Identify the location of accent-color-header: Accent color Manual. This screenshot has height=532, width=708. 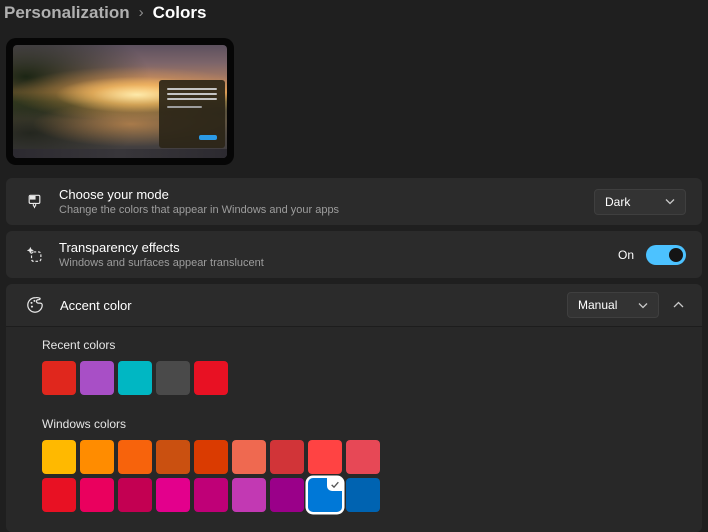
(354, 305).